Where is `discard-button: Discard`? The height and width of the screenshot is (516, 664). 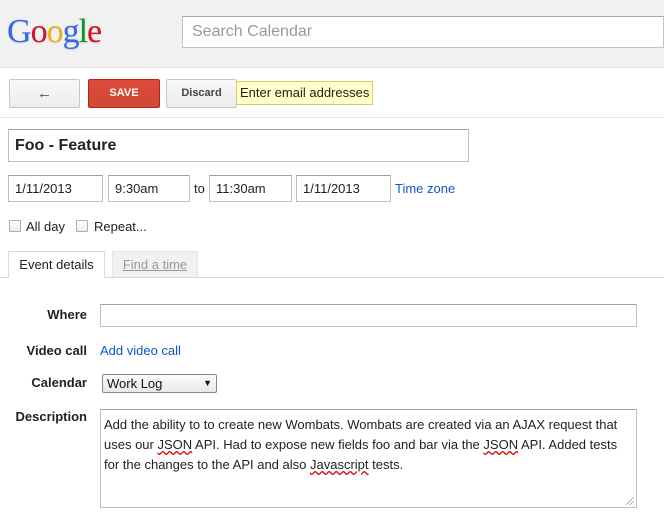
discard-button: Discard is located at coordinates (201, 93).